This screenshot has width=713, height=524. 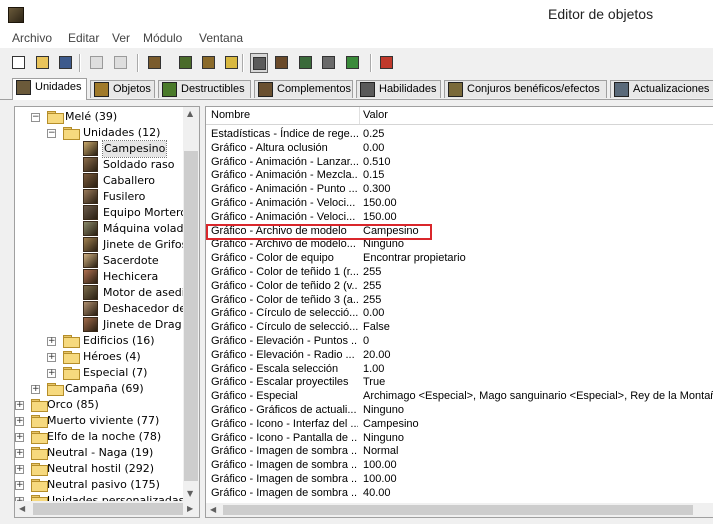 I want to click on tree-item-unit: Jinete de Grifos, so click(x=101, y=245).